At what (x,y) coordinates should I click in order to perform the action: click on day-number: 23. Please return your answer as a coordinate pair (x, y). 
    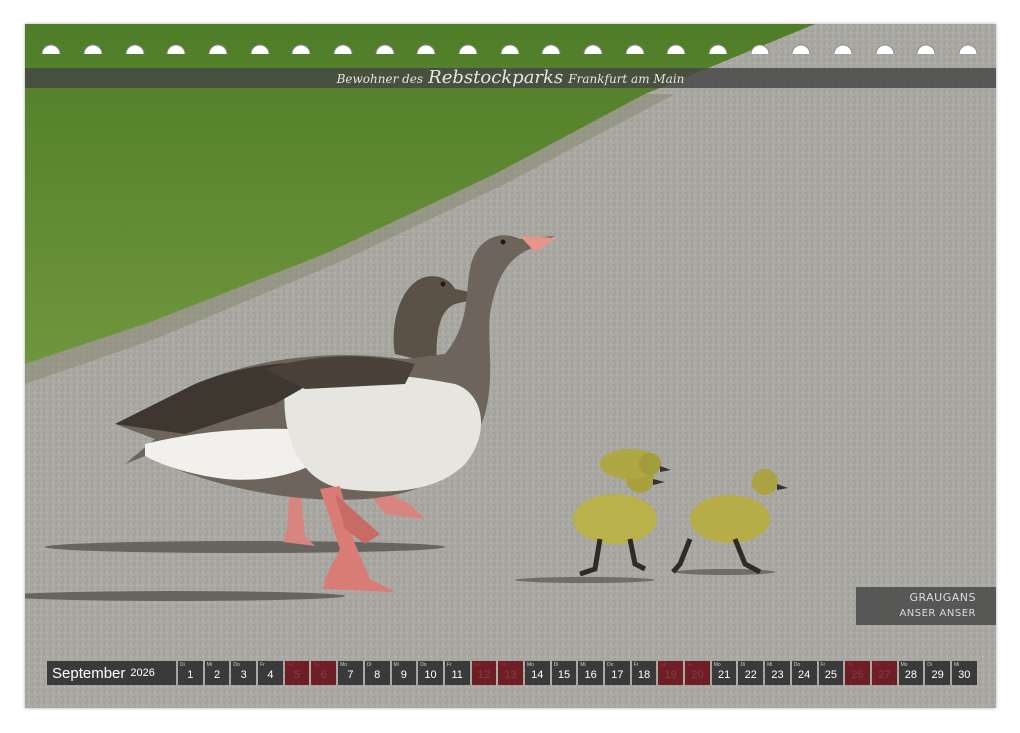
    Looking at the image, I should click on (777, 675).